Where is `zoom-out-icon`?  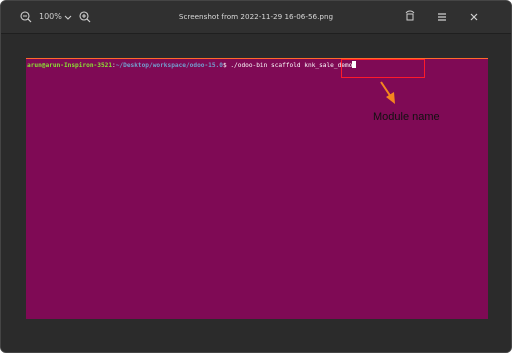
zoom-out-icon is located at coordinates (26, 17).